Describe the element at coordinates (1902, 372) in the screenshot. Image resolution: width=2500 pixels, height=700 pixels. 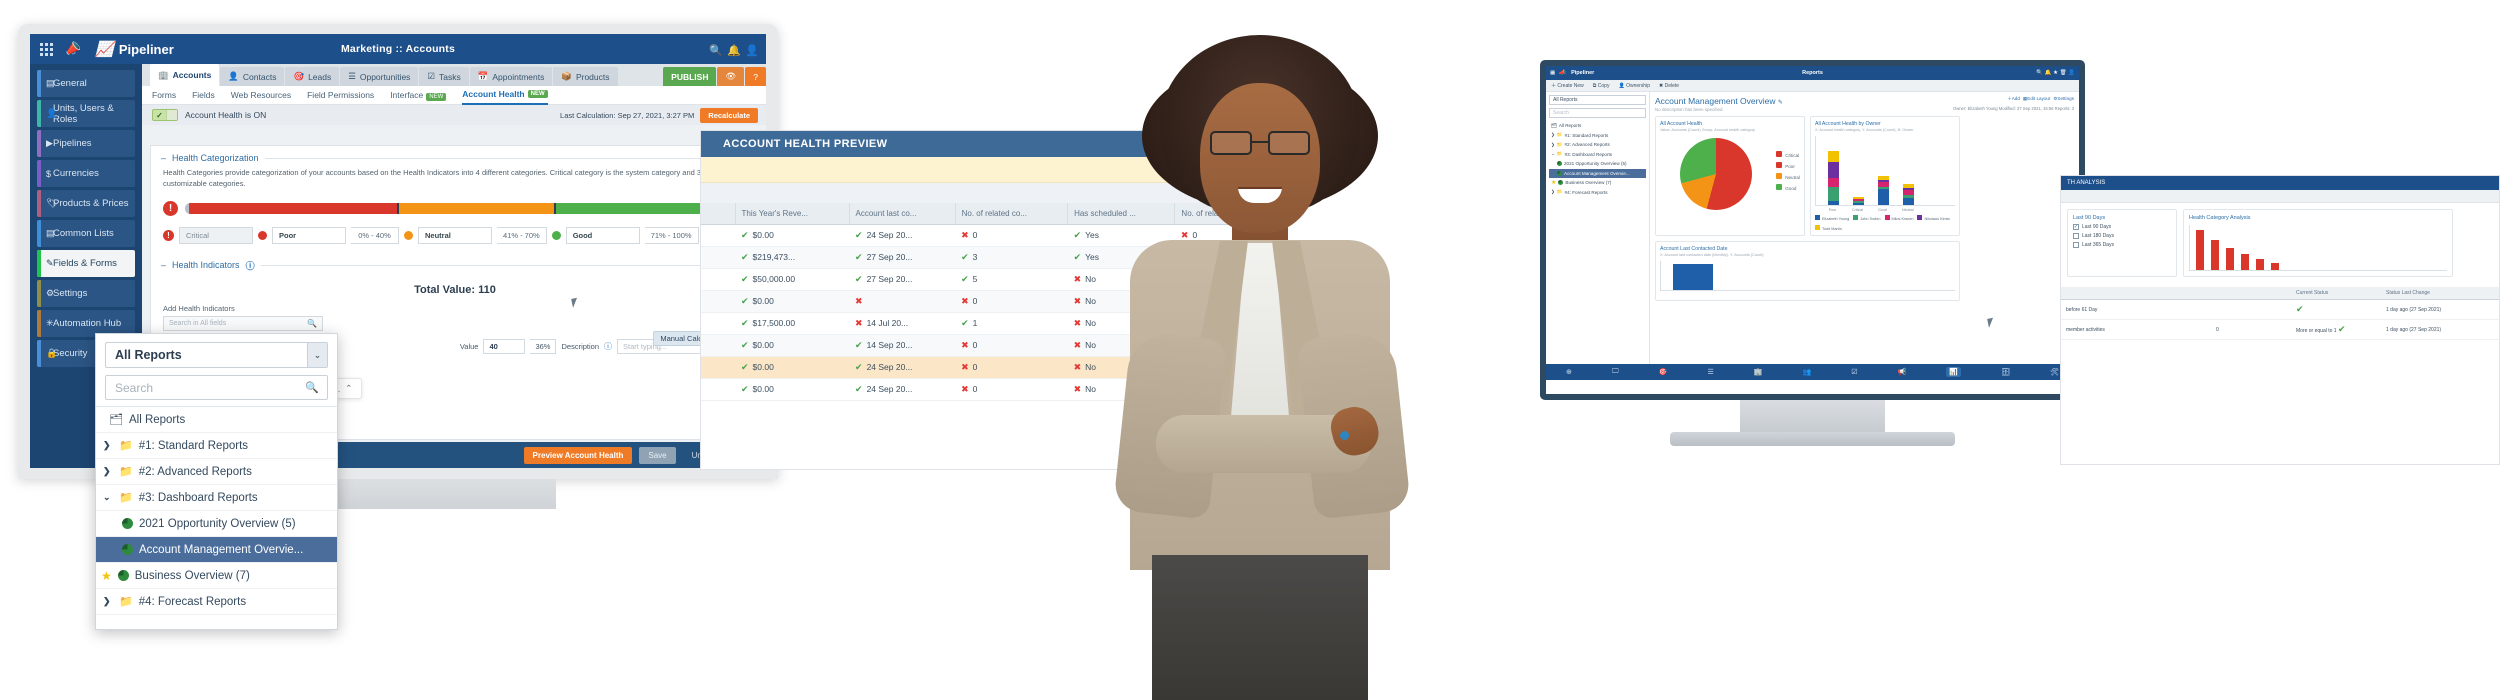
I see `dock-feeds-icon: 📢` at that location.